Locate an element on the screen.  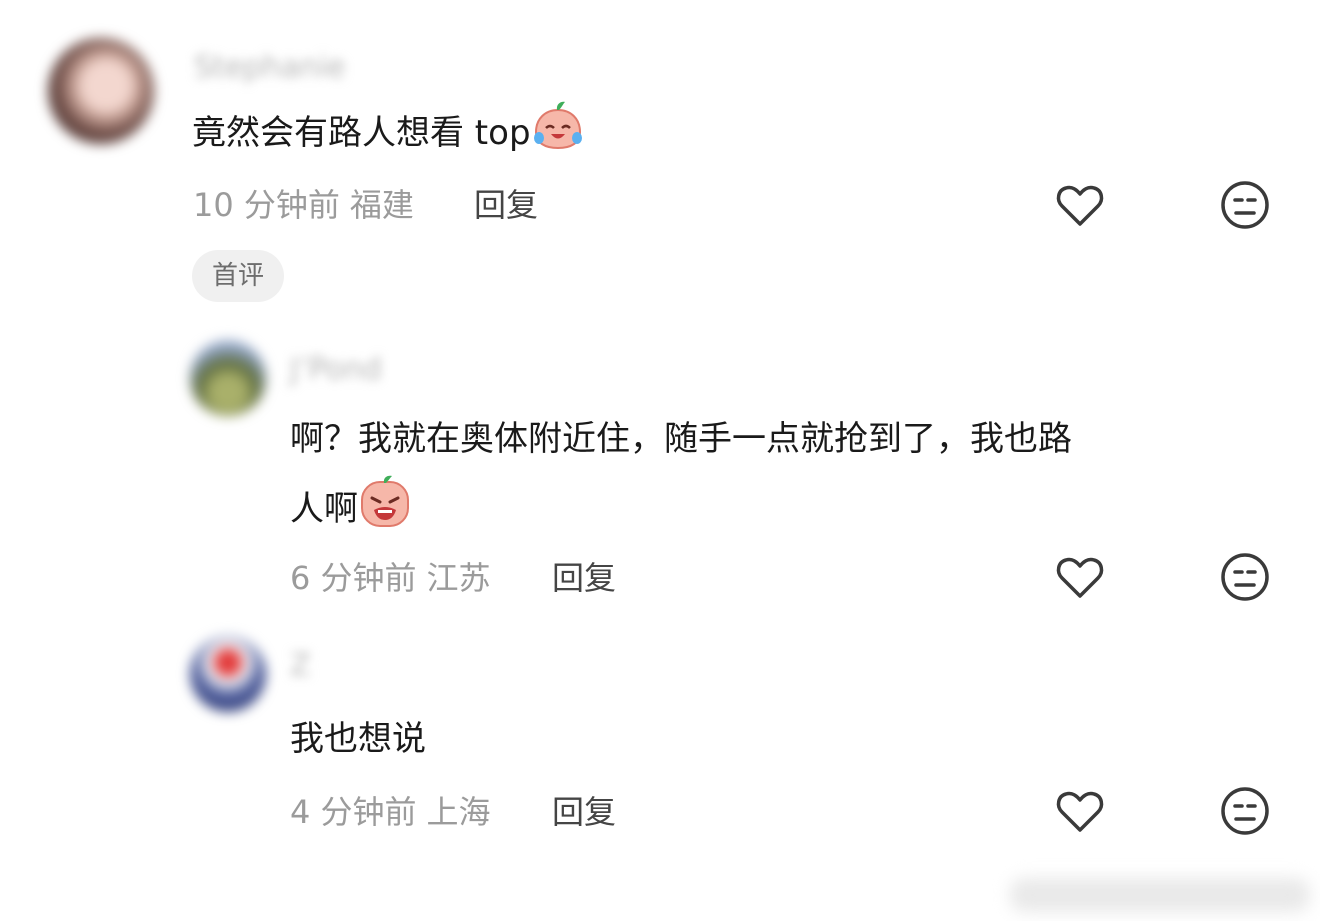
comment-meta: 6 分钟前 江苏 is located at coordinates (390, 576).